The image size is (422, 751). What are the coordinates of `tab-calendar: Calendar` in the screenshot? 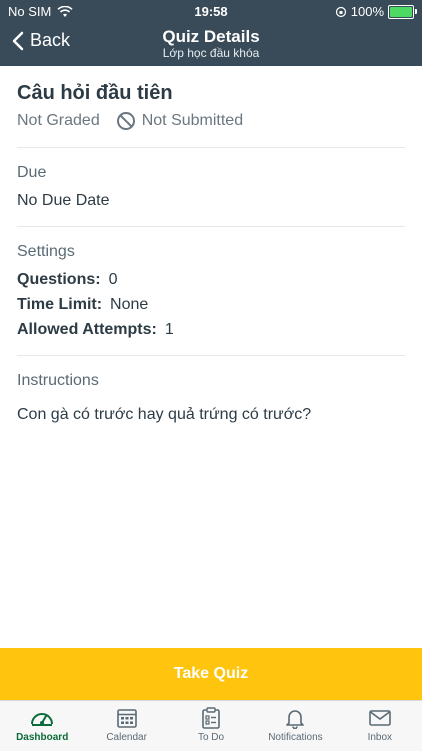 It's located at (126, 726).